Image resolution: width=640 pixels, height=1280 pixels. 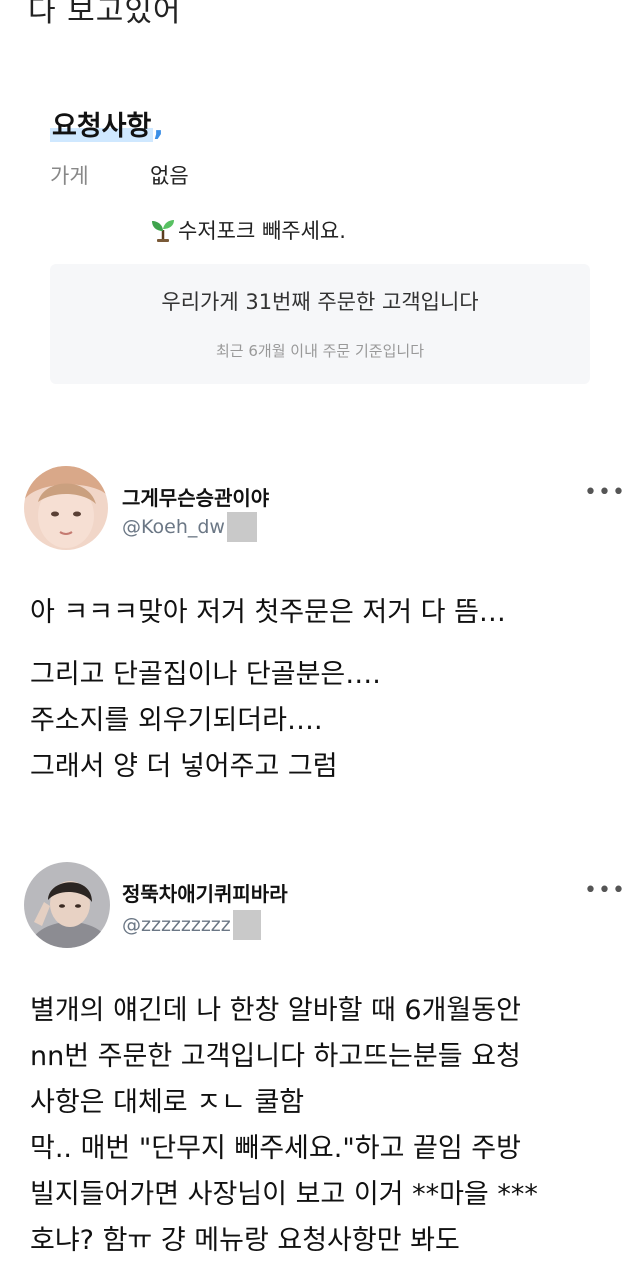 I want to click on store-label: 가게, so click(x=69, y=176).